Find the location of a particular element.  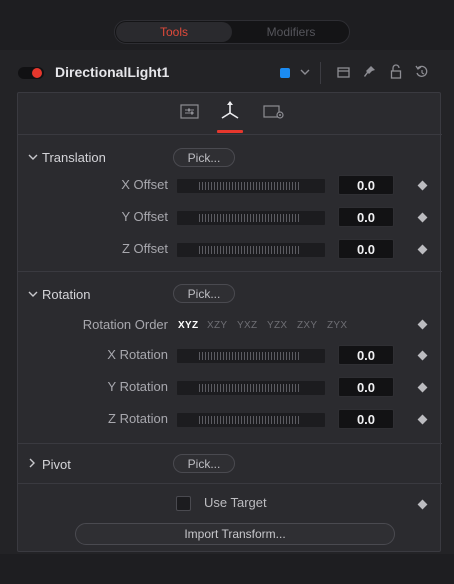

x-rotation-keyframe-icon is located at coordinates (422, 355).